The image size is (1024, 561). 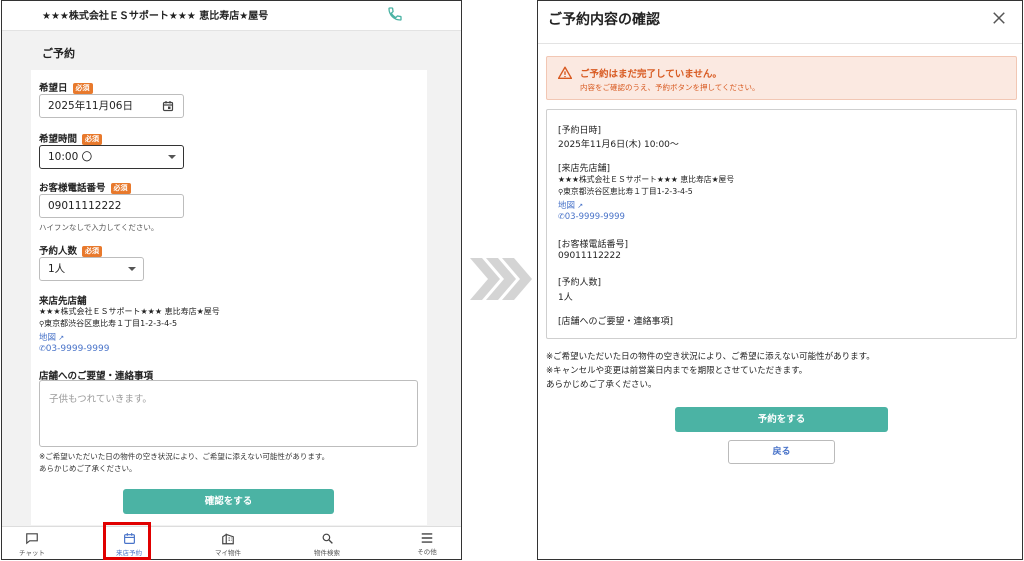 I want to click on header-shop-name: ★★★株式会社ＥＳサポート★★★ 恵比寿店★屋号, so click(x=155, y=16).